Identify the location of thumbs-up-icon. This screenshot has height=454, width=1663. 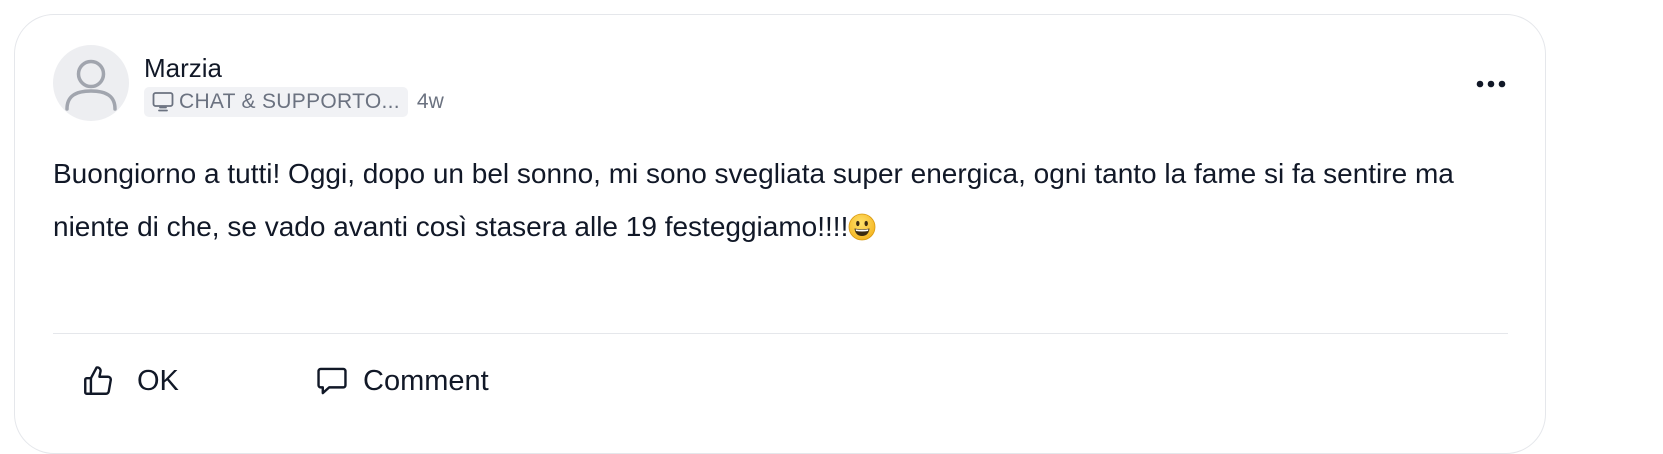
(98, 381).